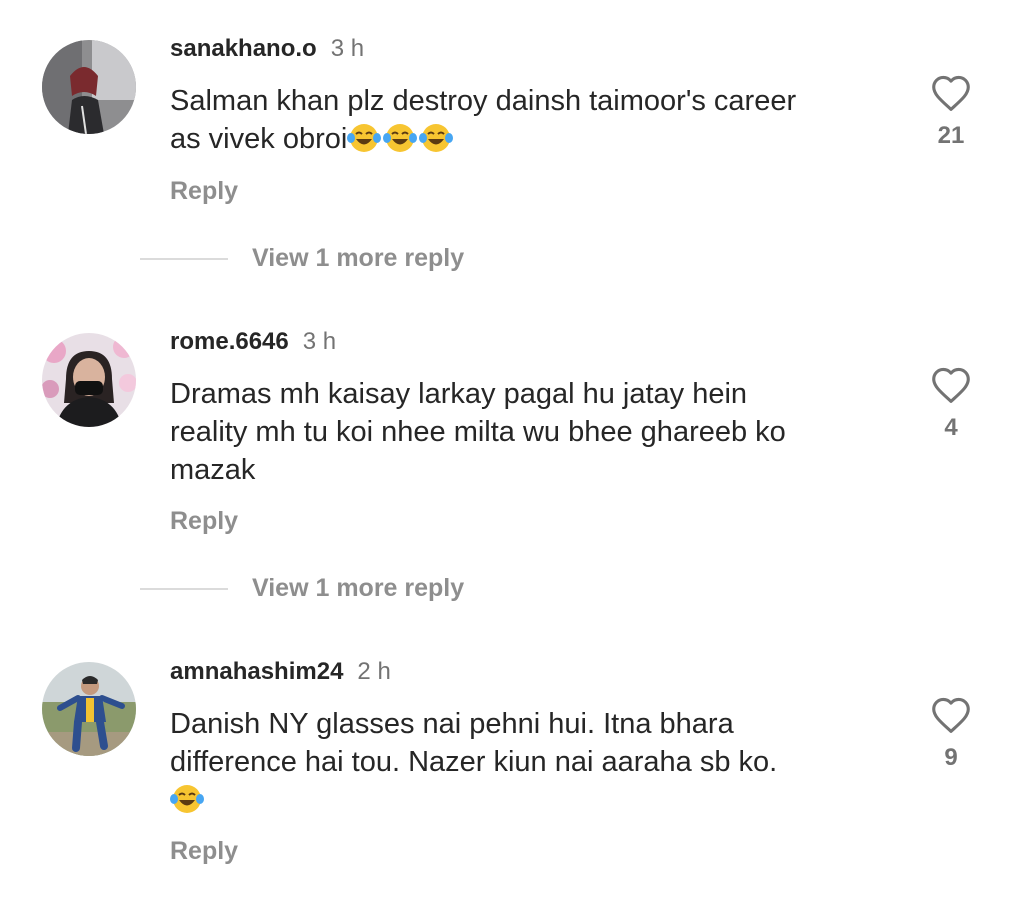 The image size is (1024, 917). I want to click on comment-meta: amnahashim24 2 h, so click(280, 672).